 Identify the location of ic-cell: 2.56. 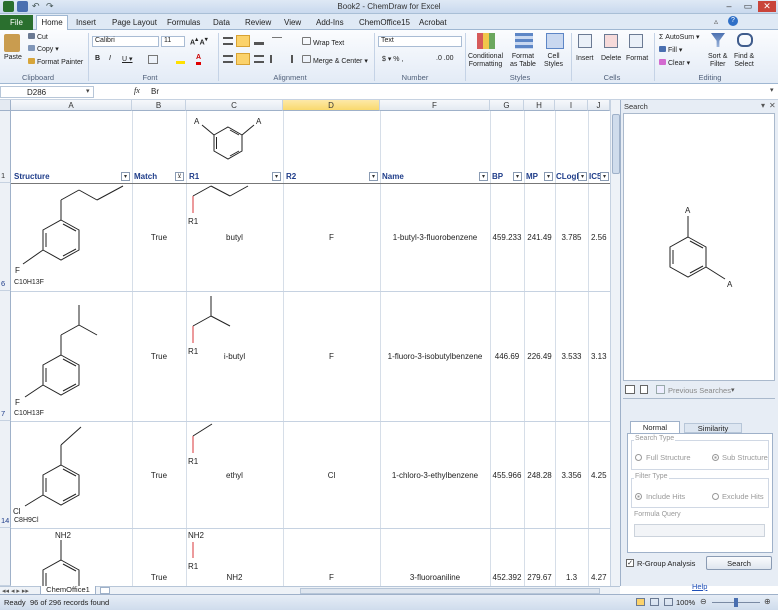
(599, 237).